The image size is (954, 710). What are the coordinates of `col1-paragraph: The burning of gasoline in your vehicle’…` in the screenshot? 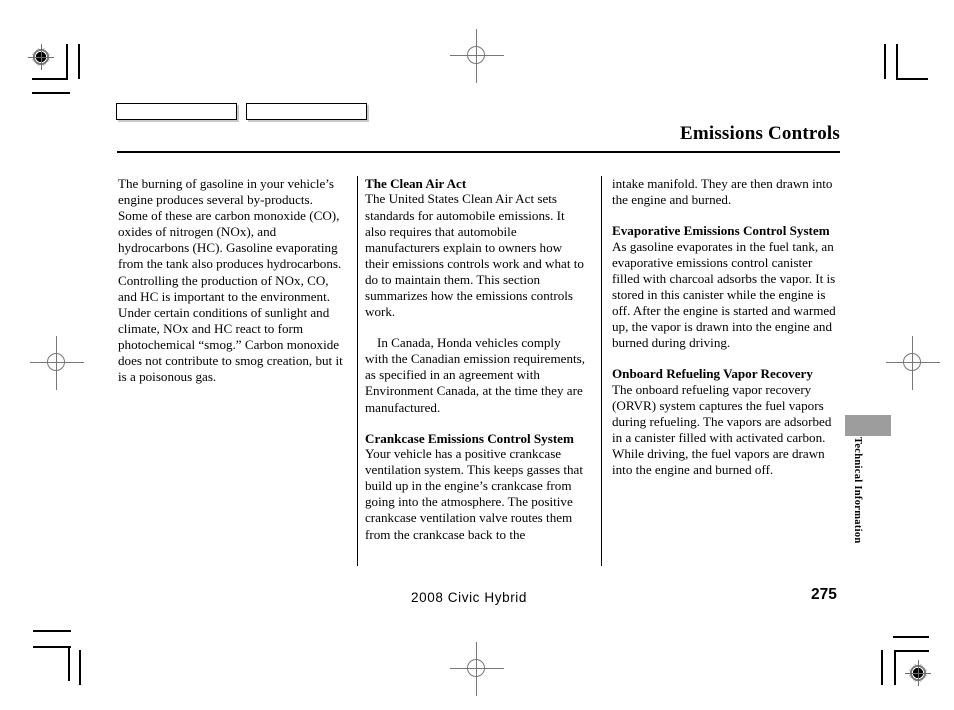 It's located at (230, 280).